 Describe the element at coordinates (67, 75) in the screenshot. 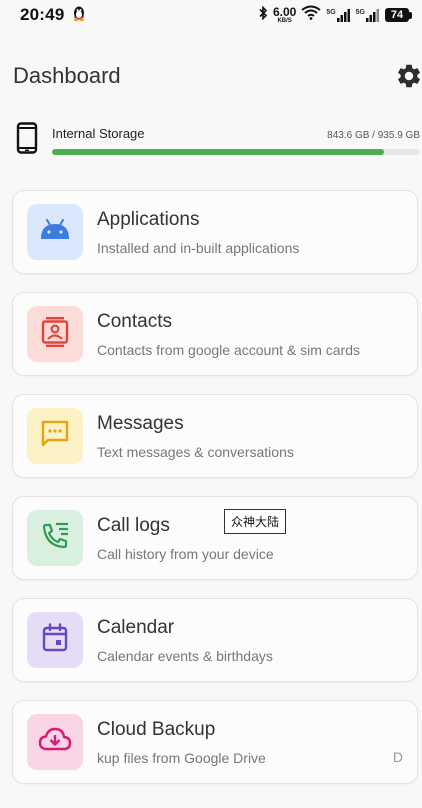

I see `page-title: Dashboard` at that location.